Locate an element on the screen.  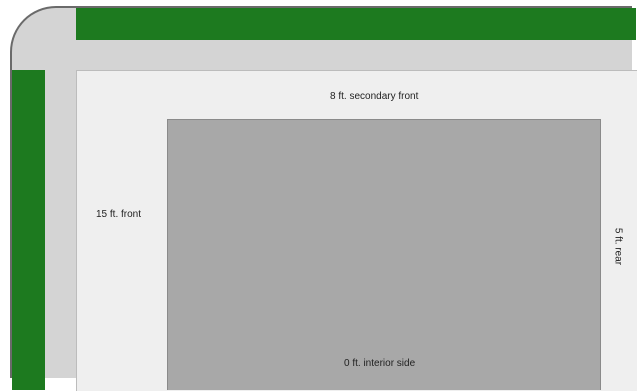
interior-side-setback-label: 0 ft. interior side is located at coordinates (380, 363).